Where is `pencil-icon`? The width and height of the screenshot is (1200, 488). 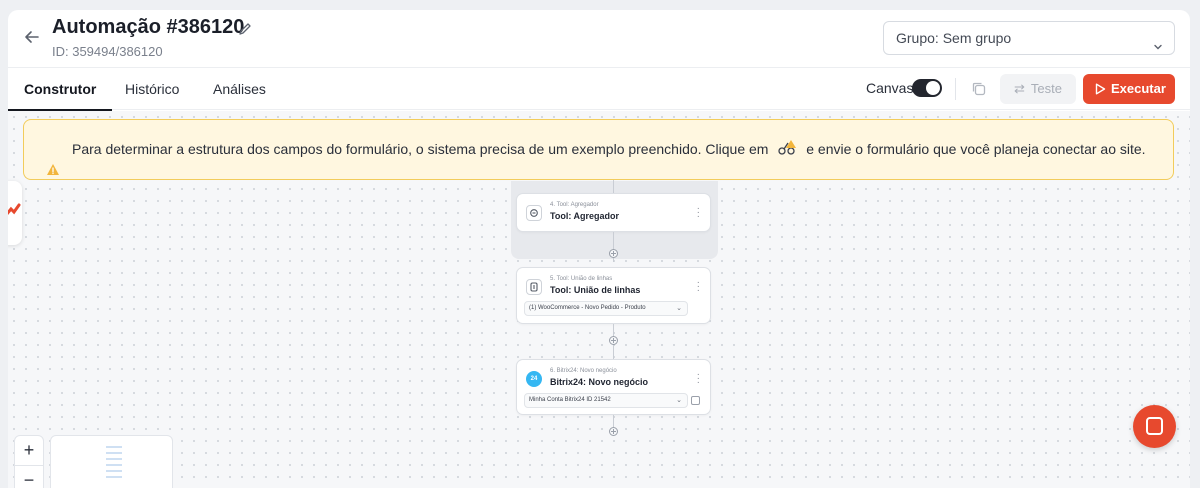
pencil-icon is located at coordinates (245, 29).